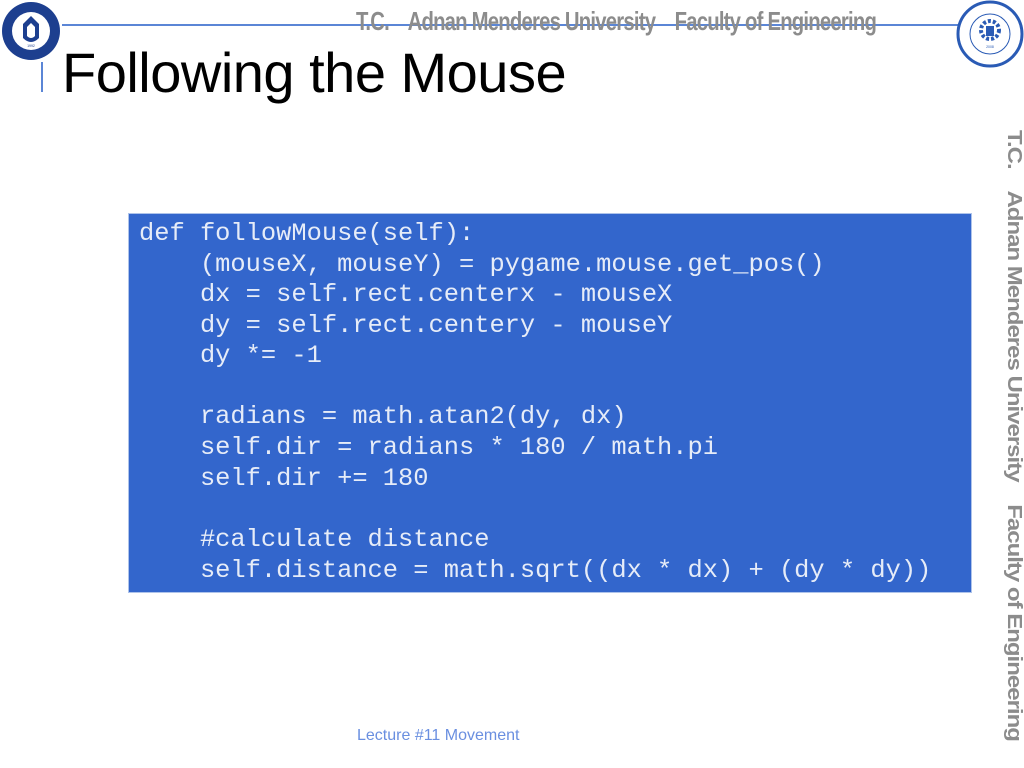 This screenshot has width=1024, height=768. Describe the element at coordinates (31, 31) in the screenshot. I see `university-seal-icon: 1992` at that location.